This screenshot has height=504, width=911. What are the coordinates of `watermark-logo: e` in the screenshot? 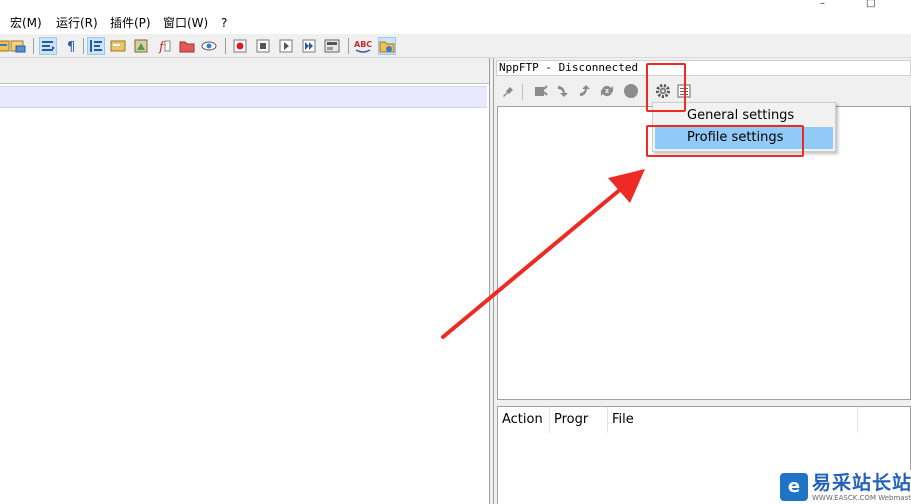 It's located at (794, 487).